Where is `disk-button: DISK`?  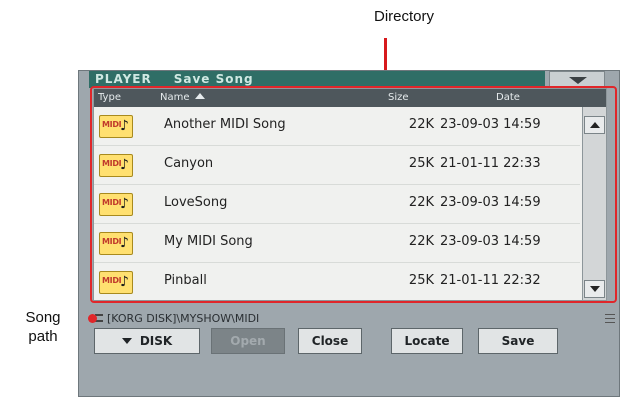
disk-button: DISK is located at coordinates (147, 341).